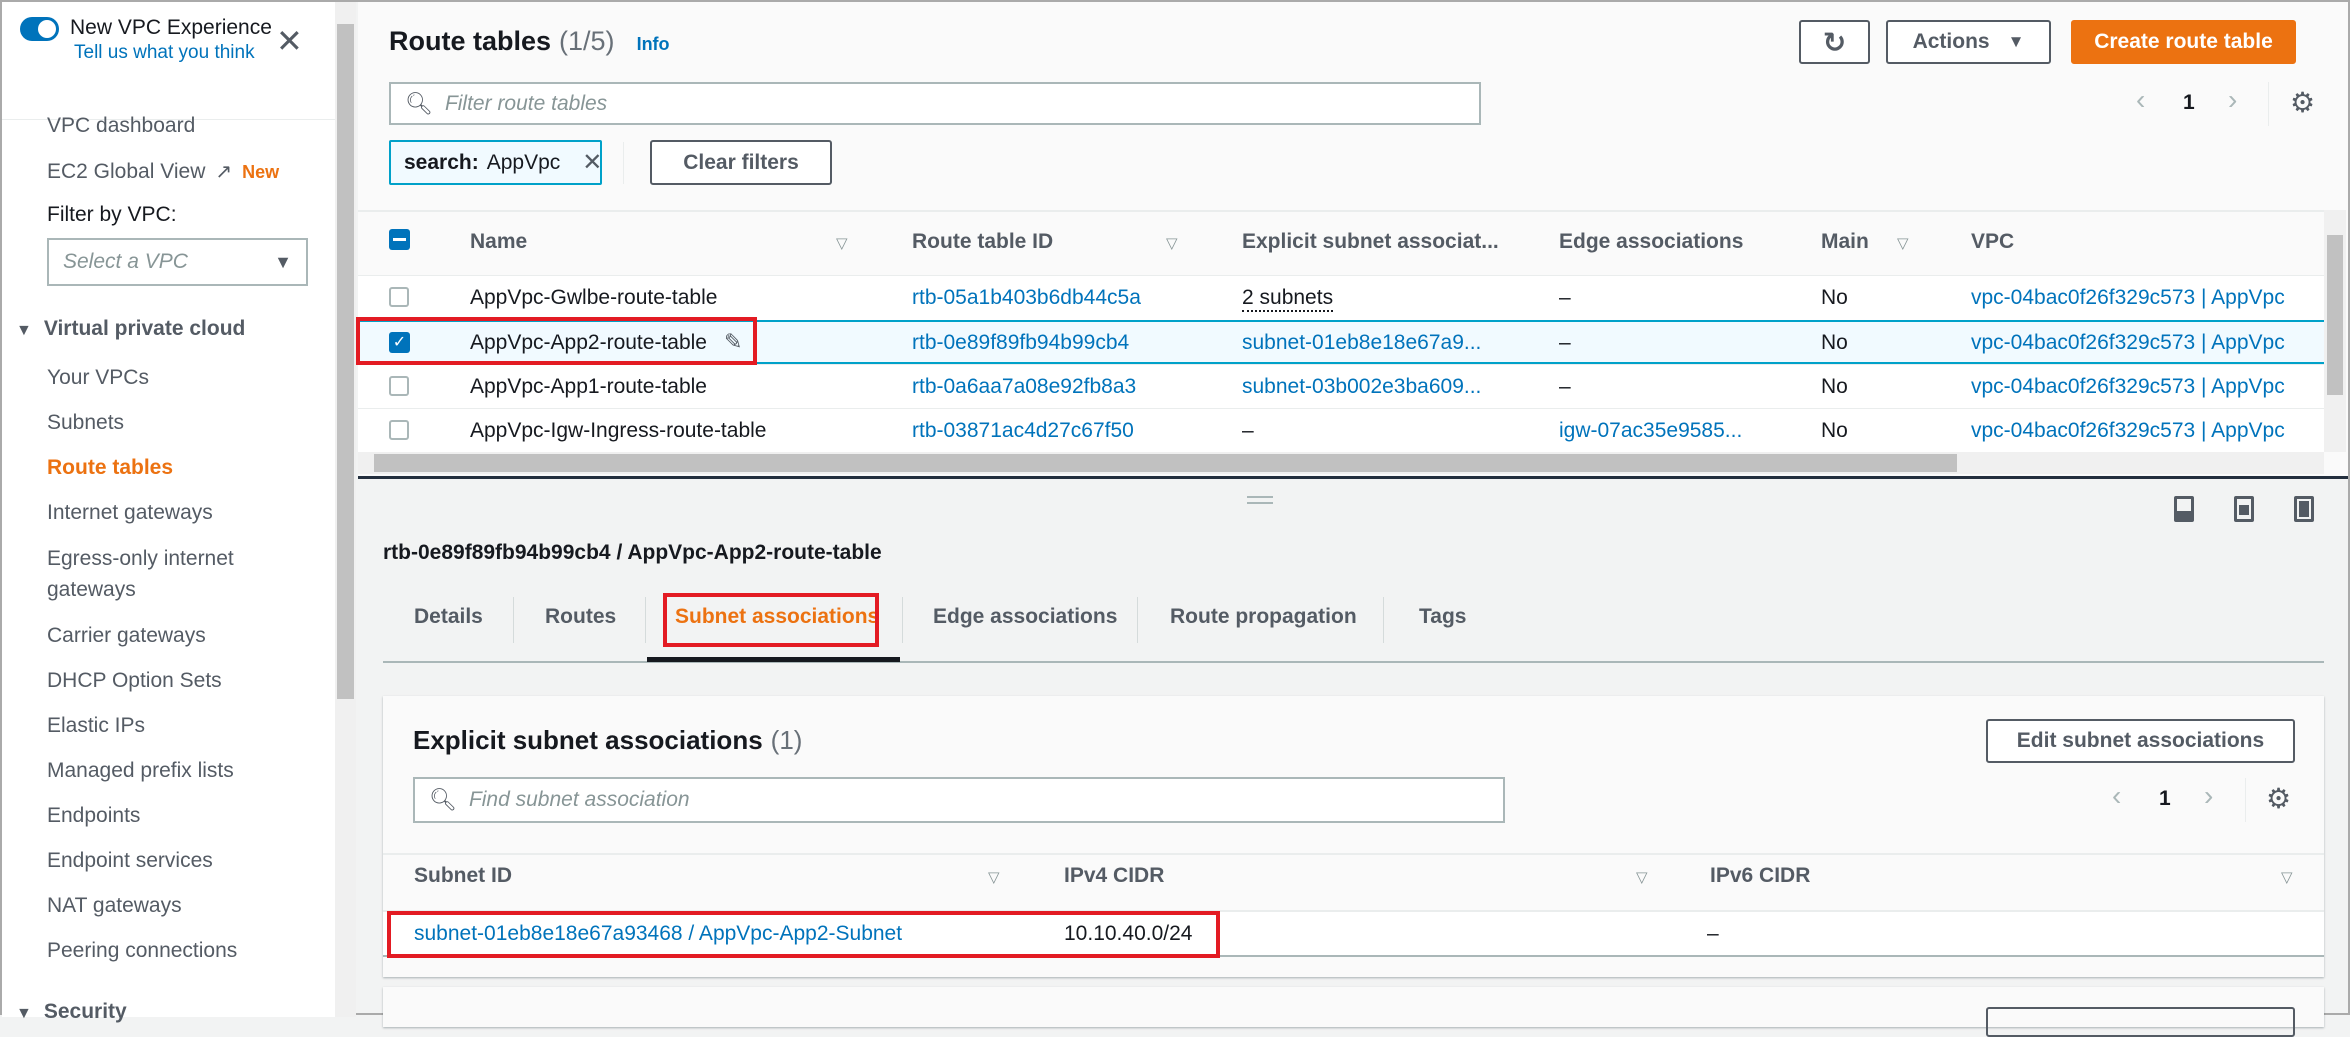 This screenshot has height=1037, width=2350. Describe the element at coordinates (130, 331) in the screenshot. I see `section-virtual-private-cloud: ▼ Virtual private cloud` at that location.